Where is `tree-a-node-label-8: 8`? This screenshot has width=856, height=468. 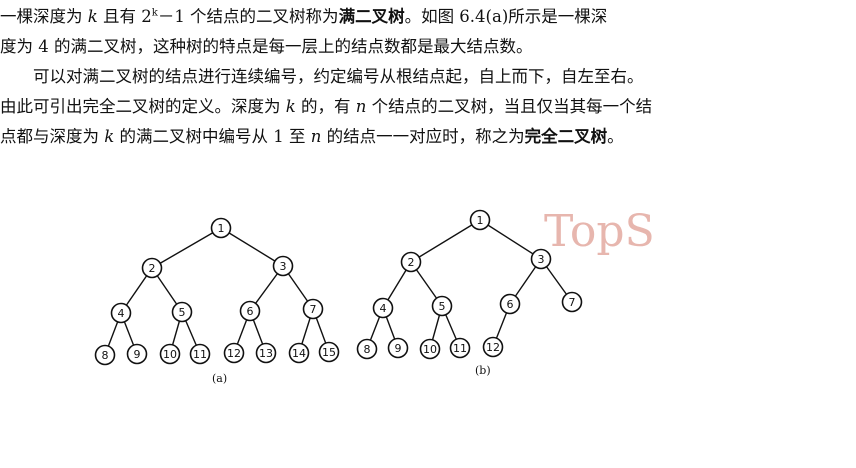
tree-a-node-label-8: 8 is located at coordinates (105, 355).